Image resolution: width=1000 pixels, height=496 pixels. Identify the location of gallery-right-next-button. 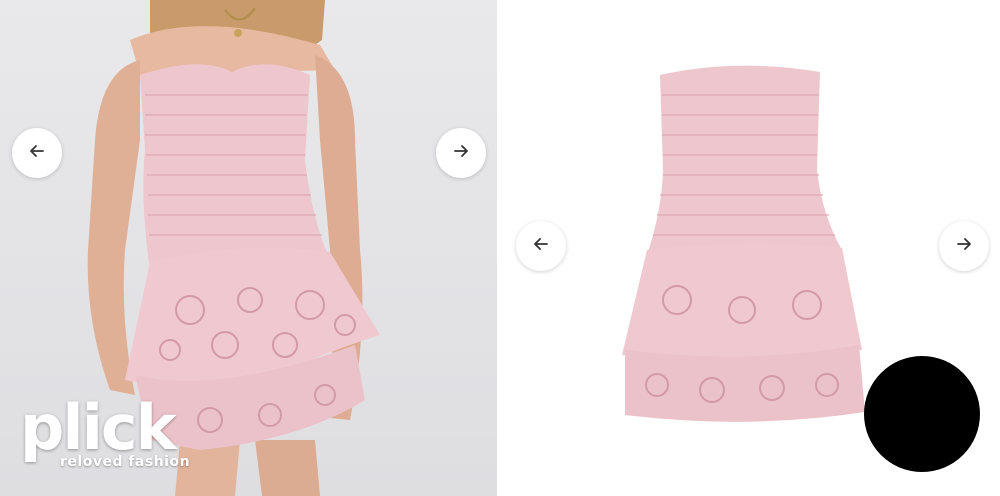
(964, 246).